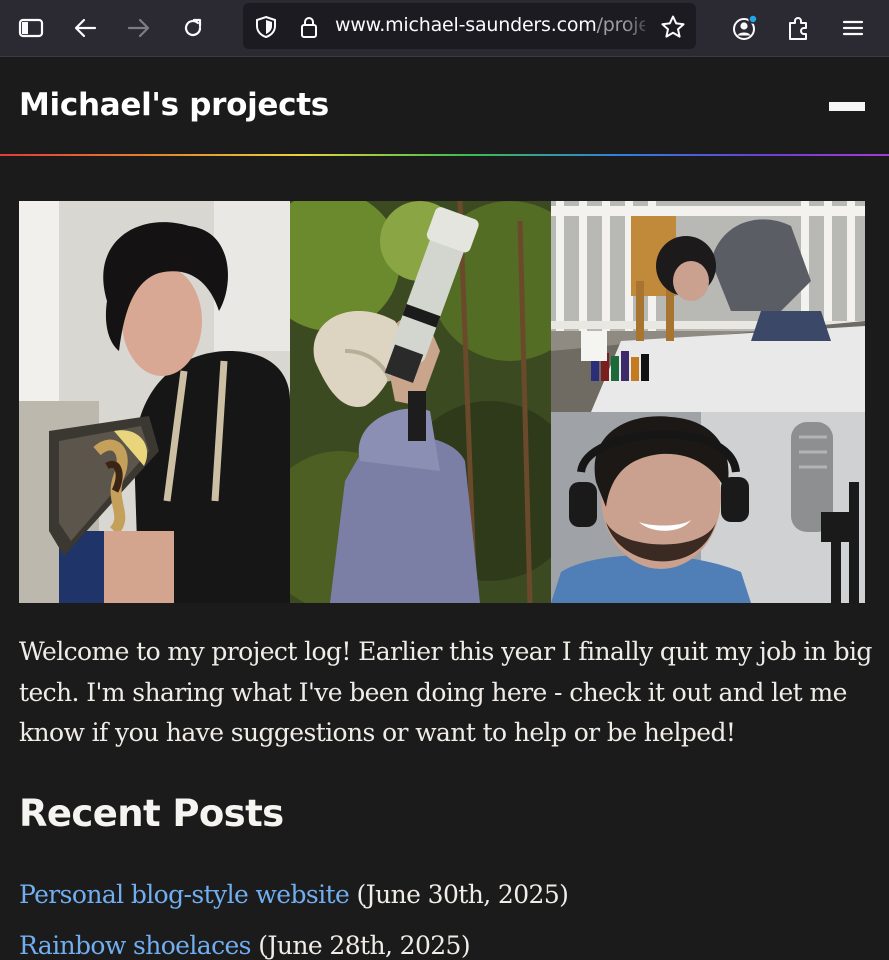  Describe the element at coordinates (184, 894) in the screenshot. I see `post-link-personal-blog-style-website: Personal blog-style website` at that location.